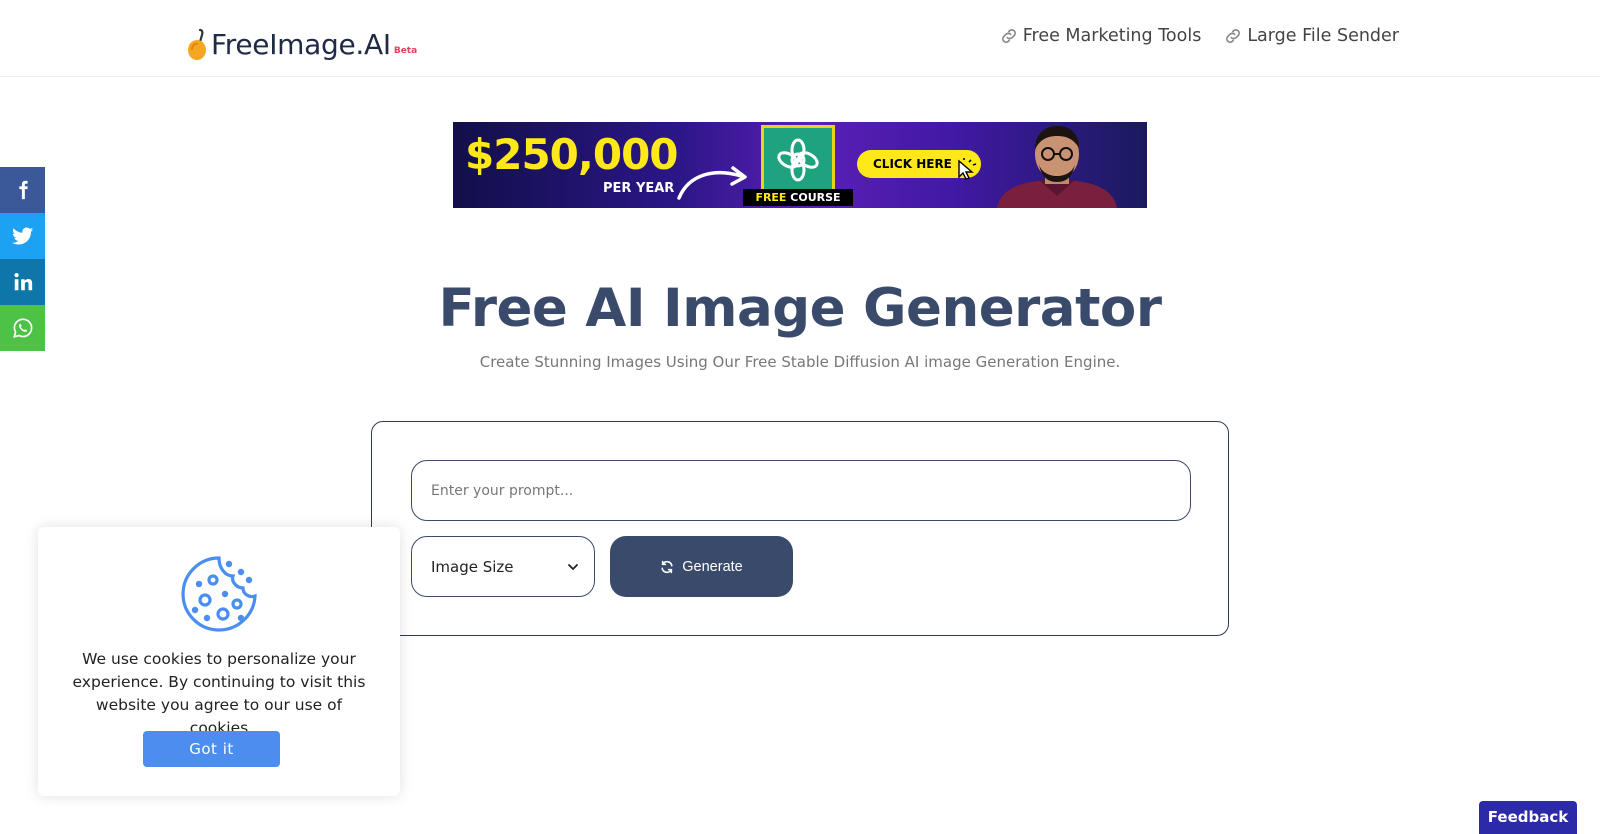  I want to click on presenter-photo, so click(1057, 167).